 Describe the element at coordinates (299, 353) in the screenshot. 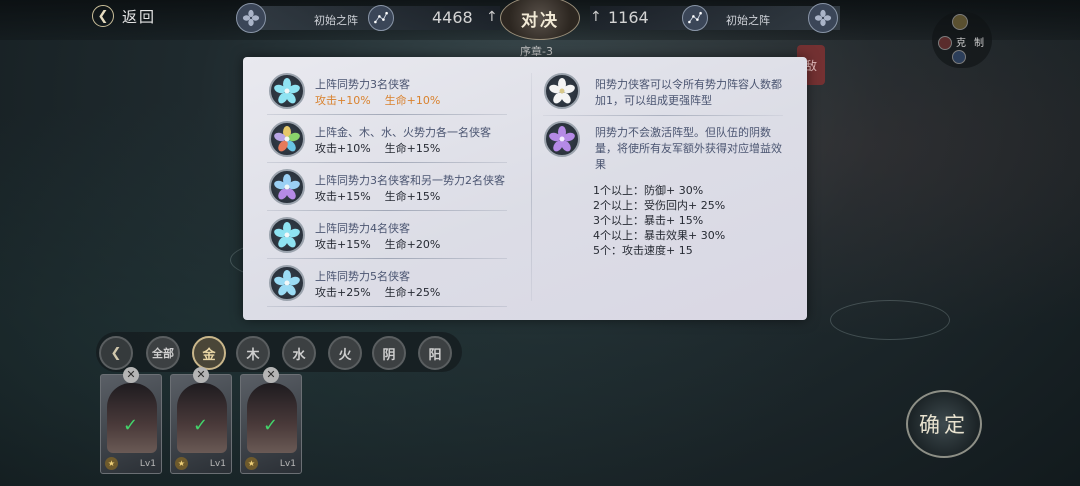

I see `filter-water-button: 水` at that location.